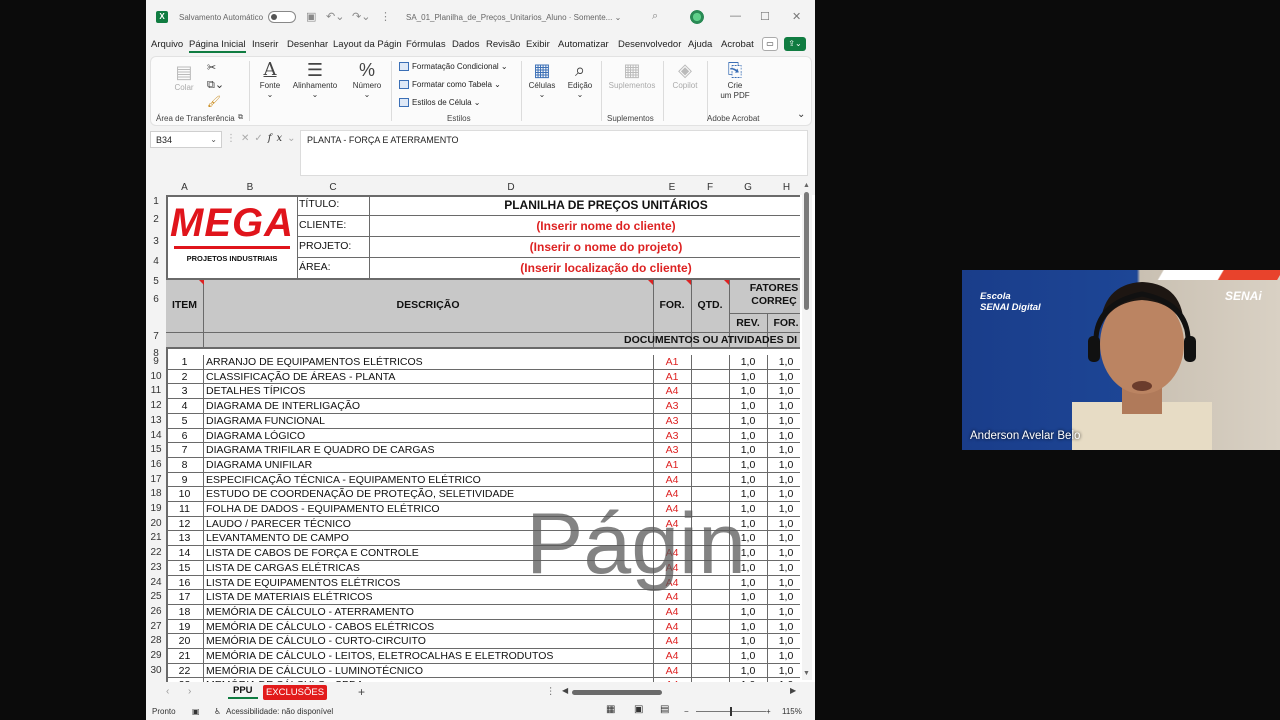 The width and height of the screenshot is (1280, 720). What do you see at coordinates (796, 16) in the screenshot?
I see `close-icon: ✕` at bounding box center [796, 16].